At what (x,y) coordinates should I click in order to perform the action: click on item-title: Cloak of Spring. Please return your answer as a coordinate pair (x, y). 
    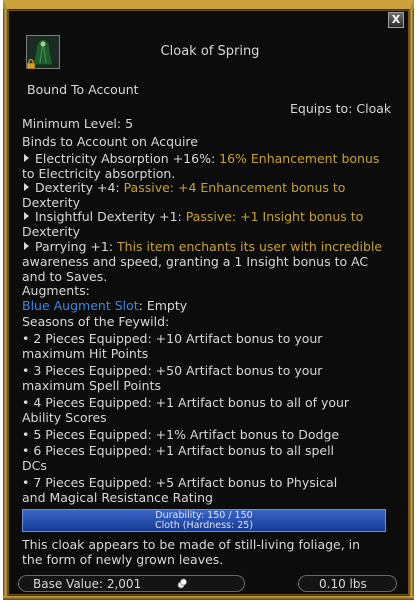
    Looking at the image, I should click on (210, 51).